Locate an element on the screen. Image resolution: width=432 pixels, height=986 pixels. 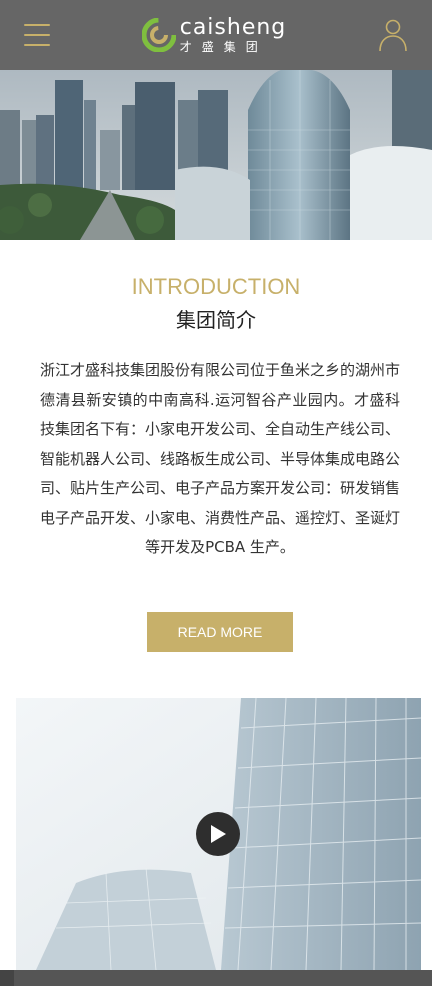
play-icon is located at coordinates (218, 834).